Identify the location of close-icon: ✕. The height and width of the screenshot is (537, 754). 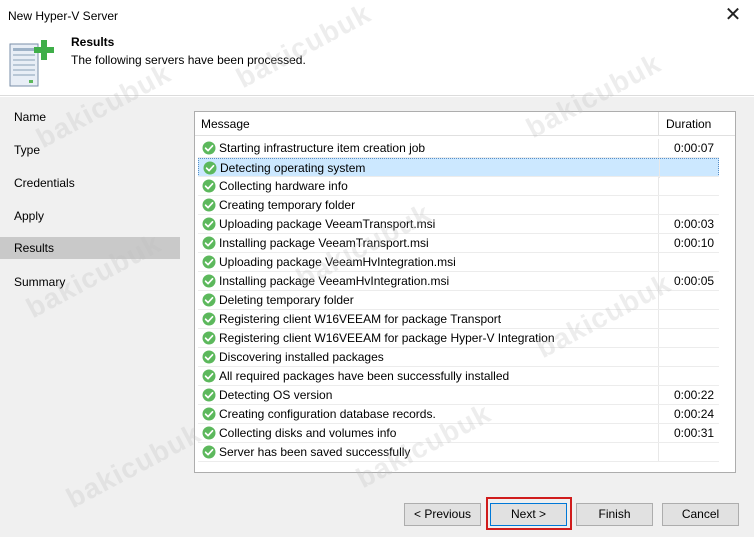
(733, 15).